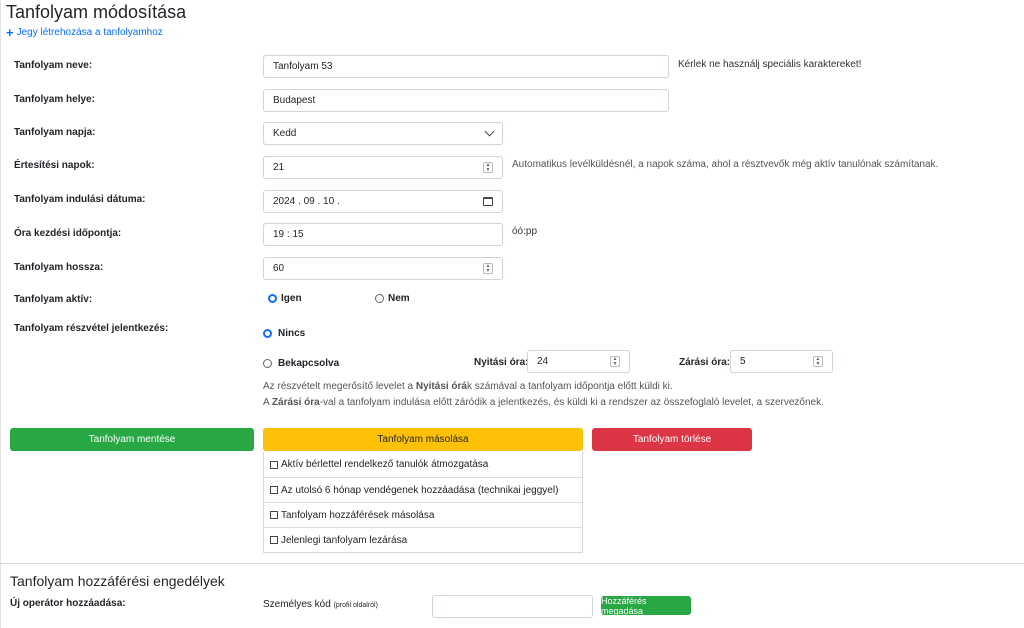 The image size is (1024, 628). Describe the element at coordinates (339, 386) in the screenshot. I see `info-text: Az részvételt megerősítő levelet a` at that location.